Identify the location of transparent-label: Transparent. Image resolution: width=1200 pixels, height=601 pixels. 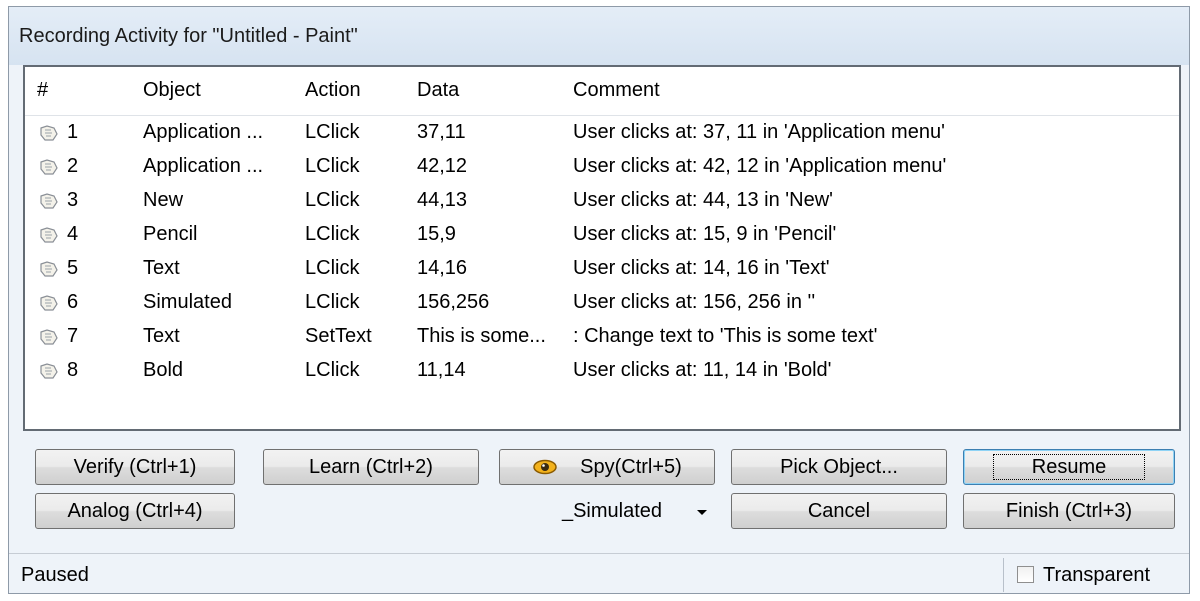
(1096, 575).